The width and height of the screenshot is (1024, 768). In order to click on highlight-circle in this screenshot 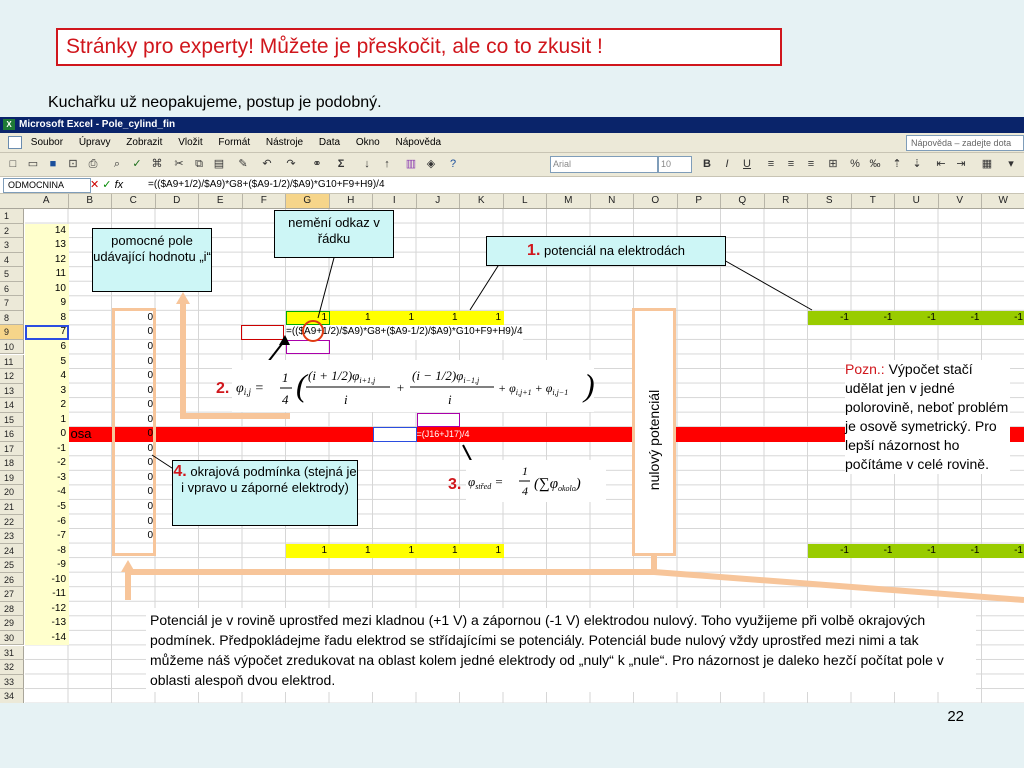, I will do `click(313, 331)`.